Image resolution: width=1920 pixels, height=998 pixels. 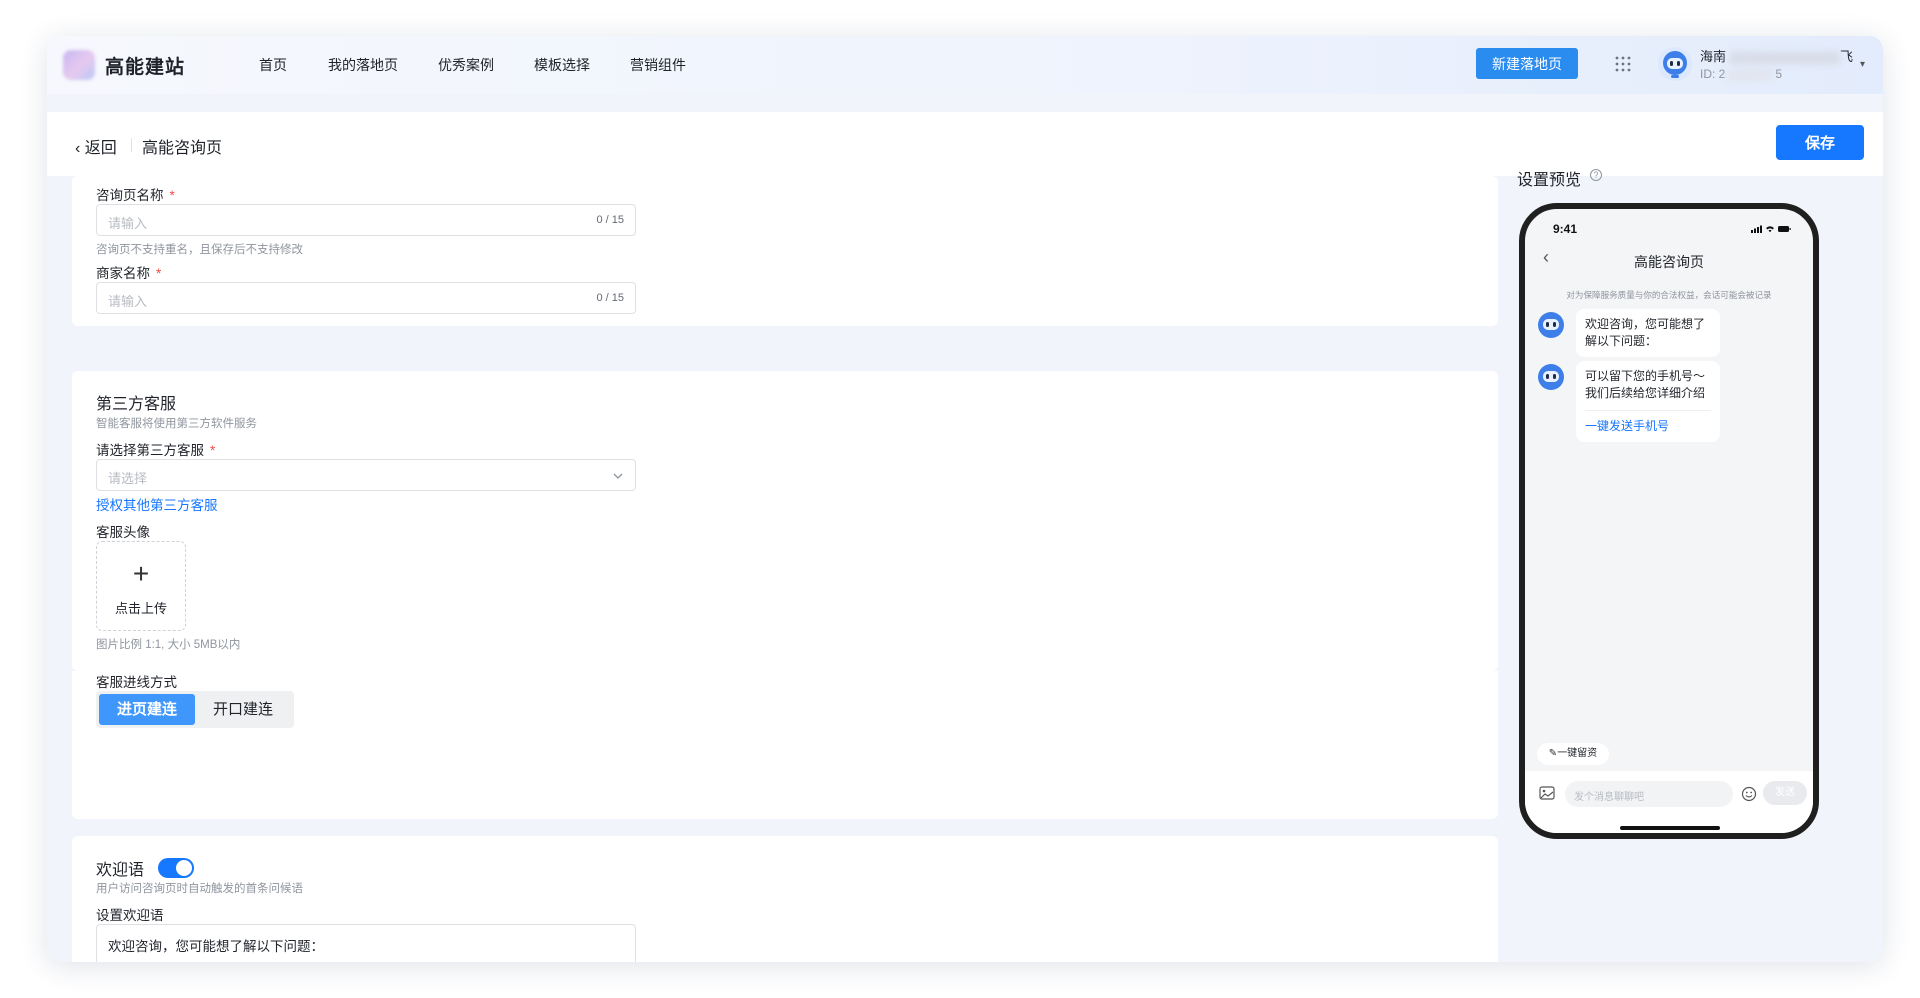 What do you see at coordinates (120, 870) in the screenshot?
I see `welcome-title: 欢迎语` at bounding box center [120, 870].